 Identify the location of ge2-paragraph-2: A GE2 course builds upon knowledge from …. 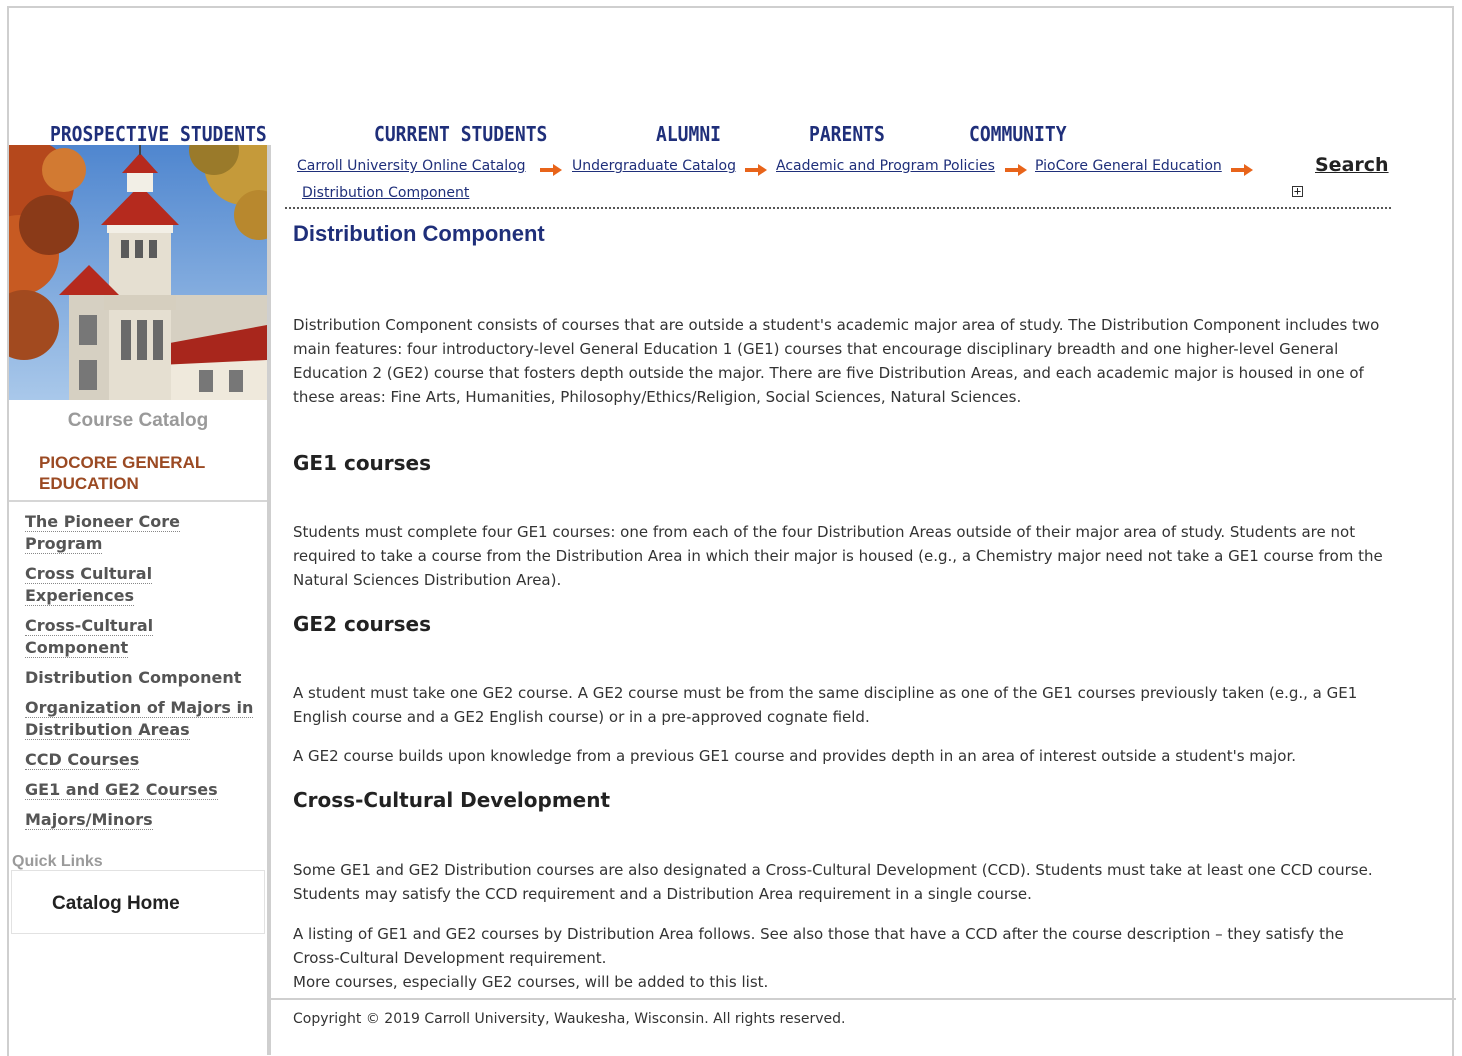
(795, 756).